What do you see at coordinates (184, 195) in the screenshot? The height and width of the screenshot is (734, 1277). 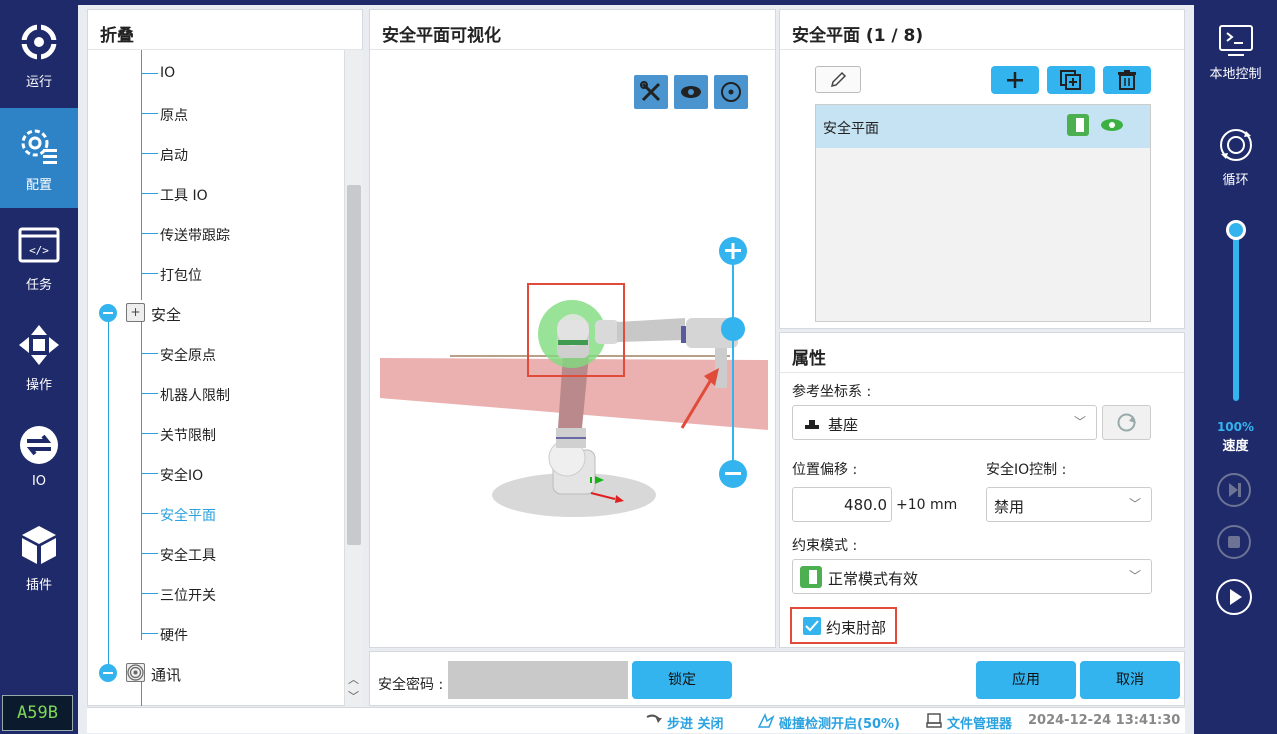 I see `tree-item-tool-io: 工具 IO` at bounding box center [184, 195].